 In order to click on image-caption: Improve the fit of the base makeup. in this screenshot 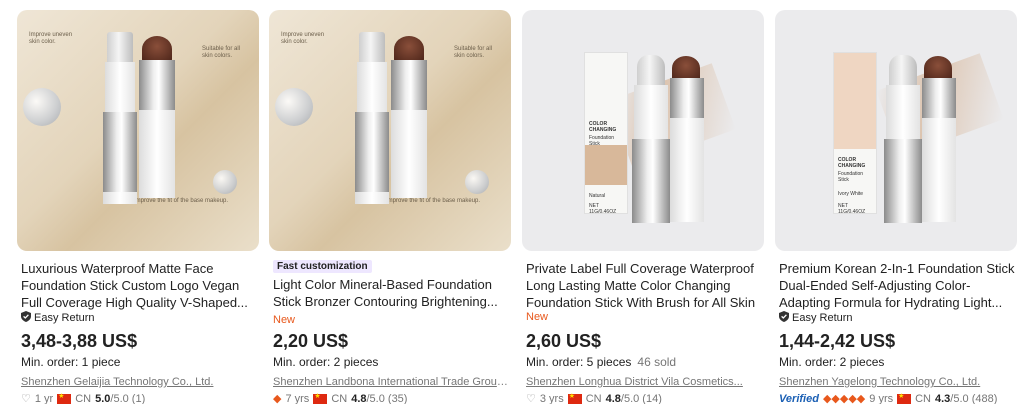, I will do `click(433, 201)`.